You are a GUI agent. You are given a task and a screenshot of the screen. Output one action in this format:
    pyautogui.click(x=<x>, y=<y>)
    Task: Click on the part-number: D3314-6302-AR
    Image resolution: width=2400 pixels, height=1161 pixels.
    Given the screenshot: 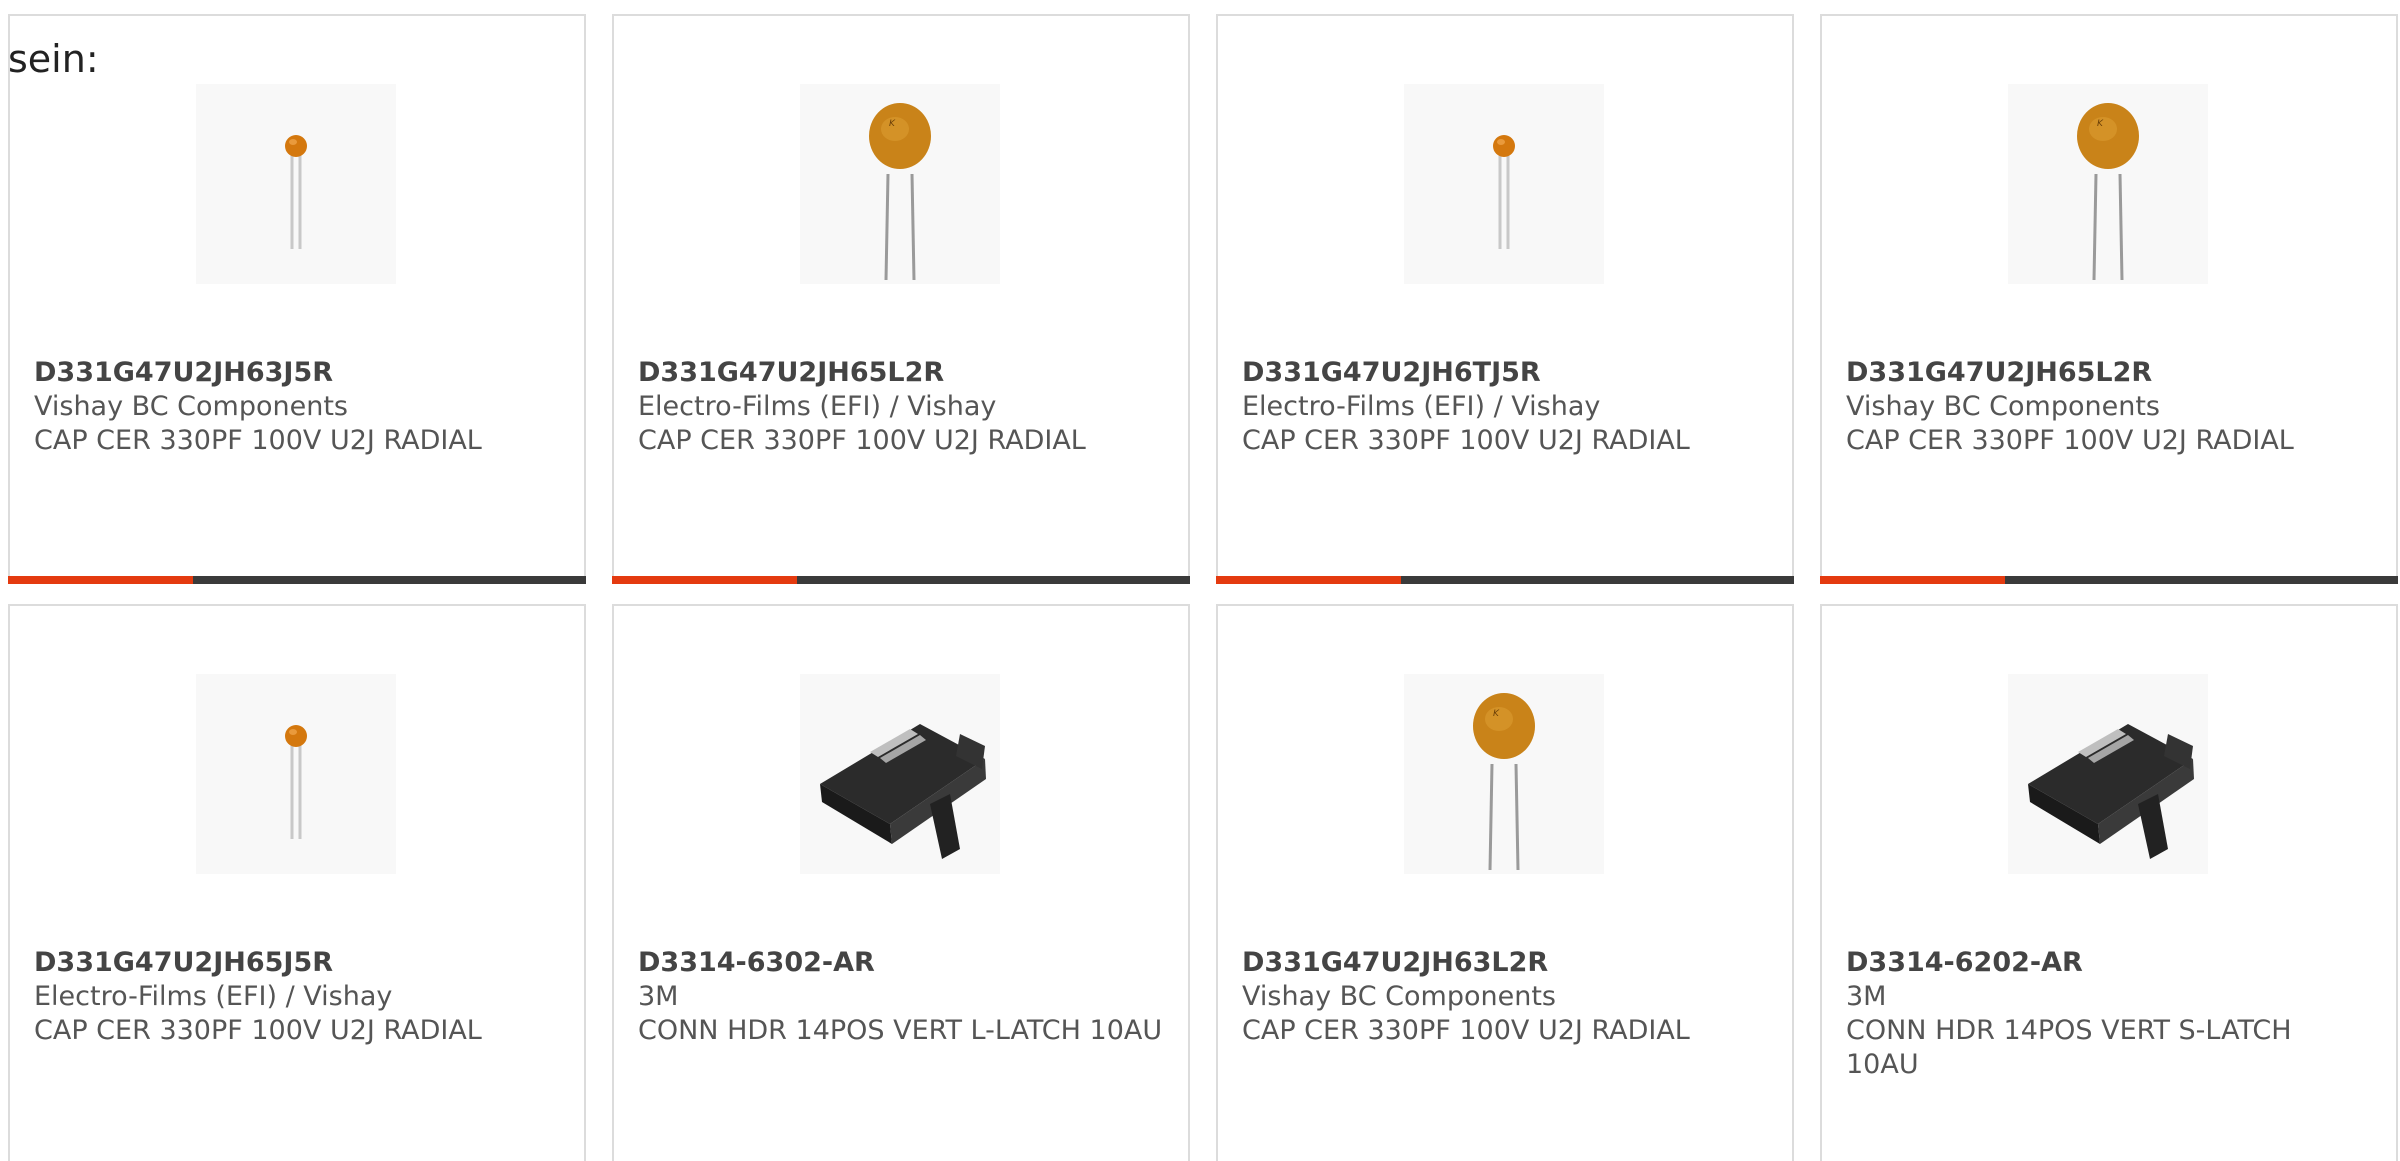 What is the action you would take?
    pyautogui.click(x=901, y=963)
    